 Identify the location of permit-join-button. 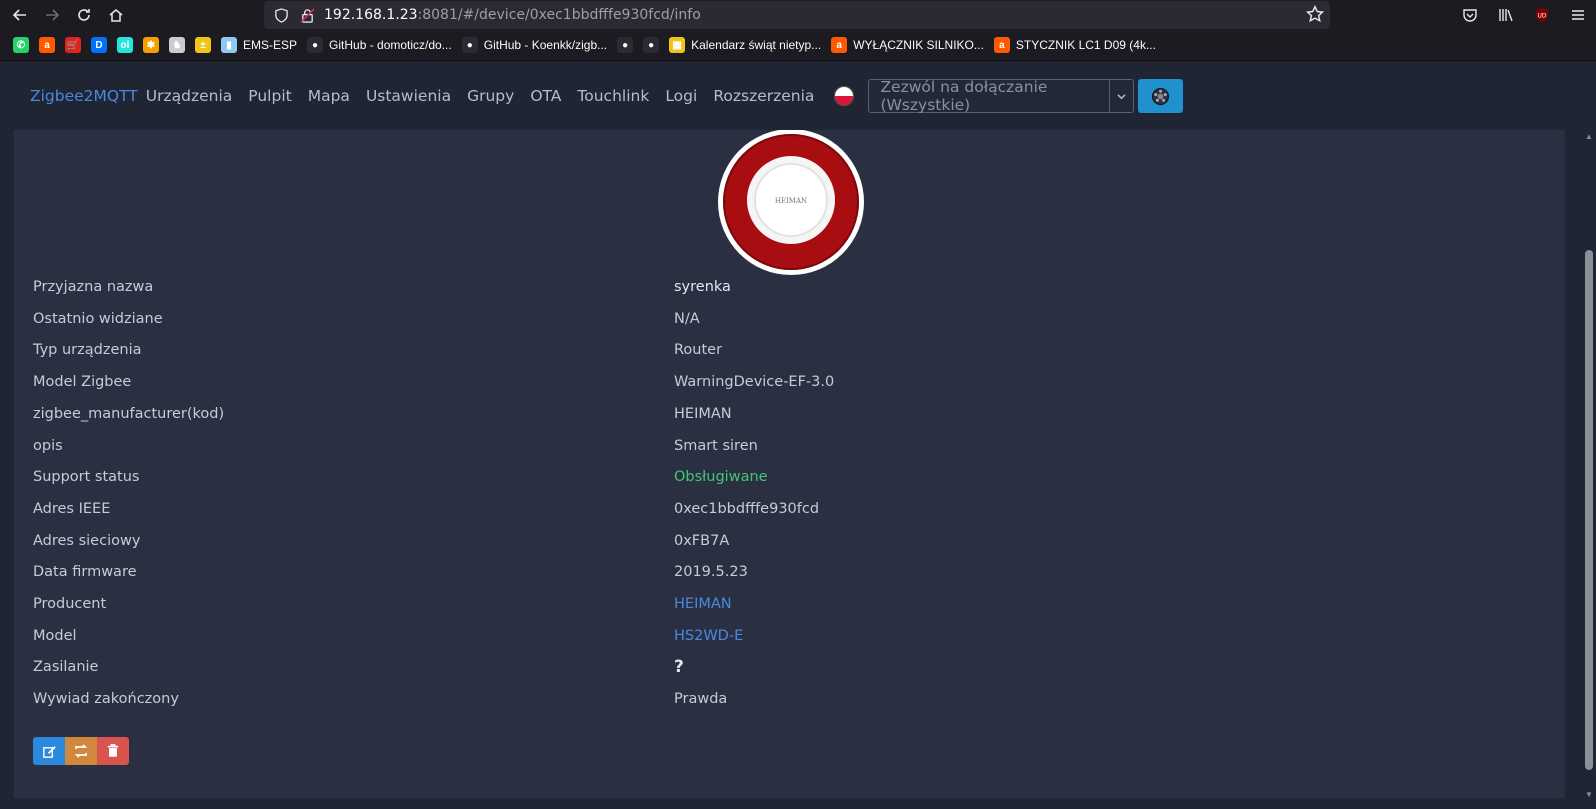
(1161, 96).